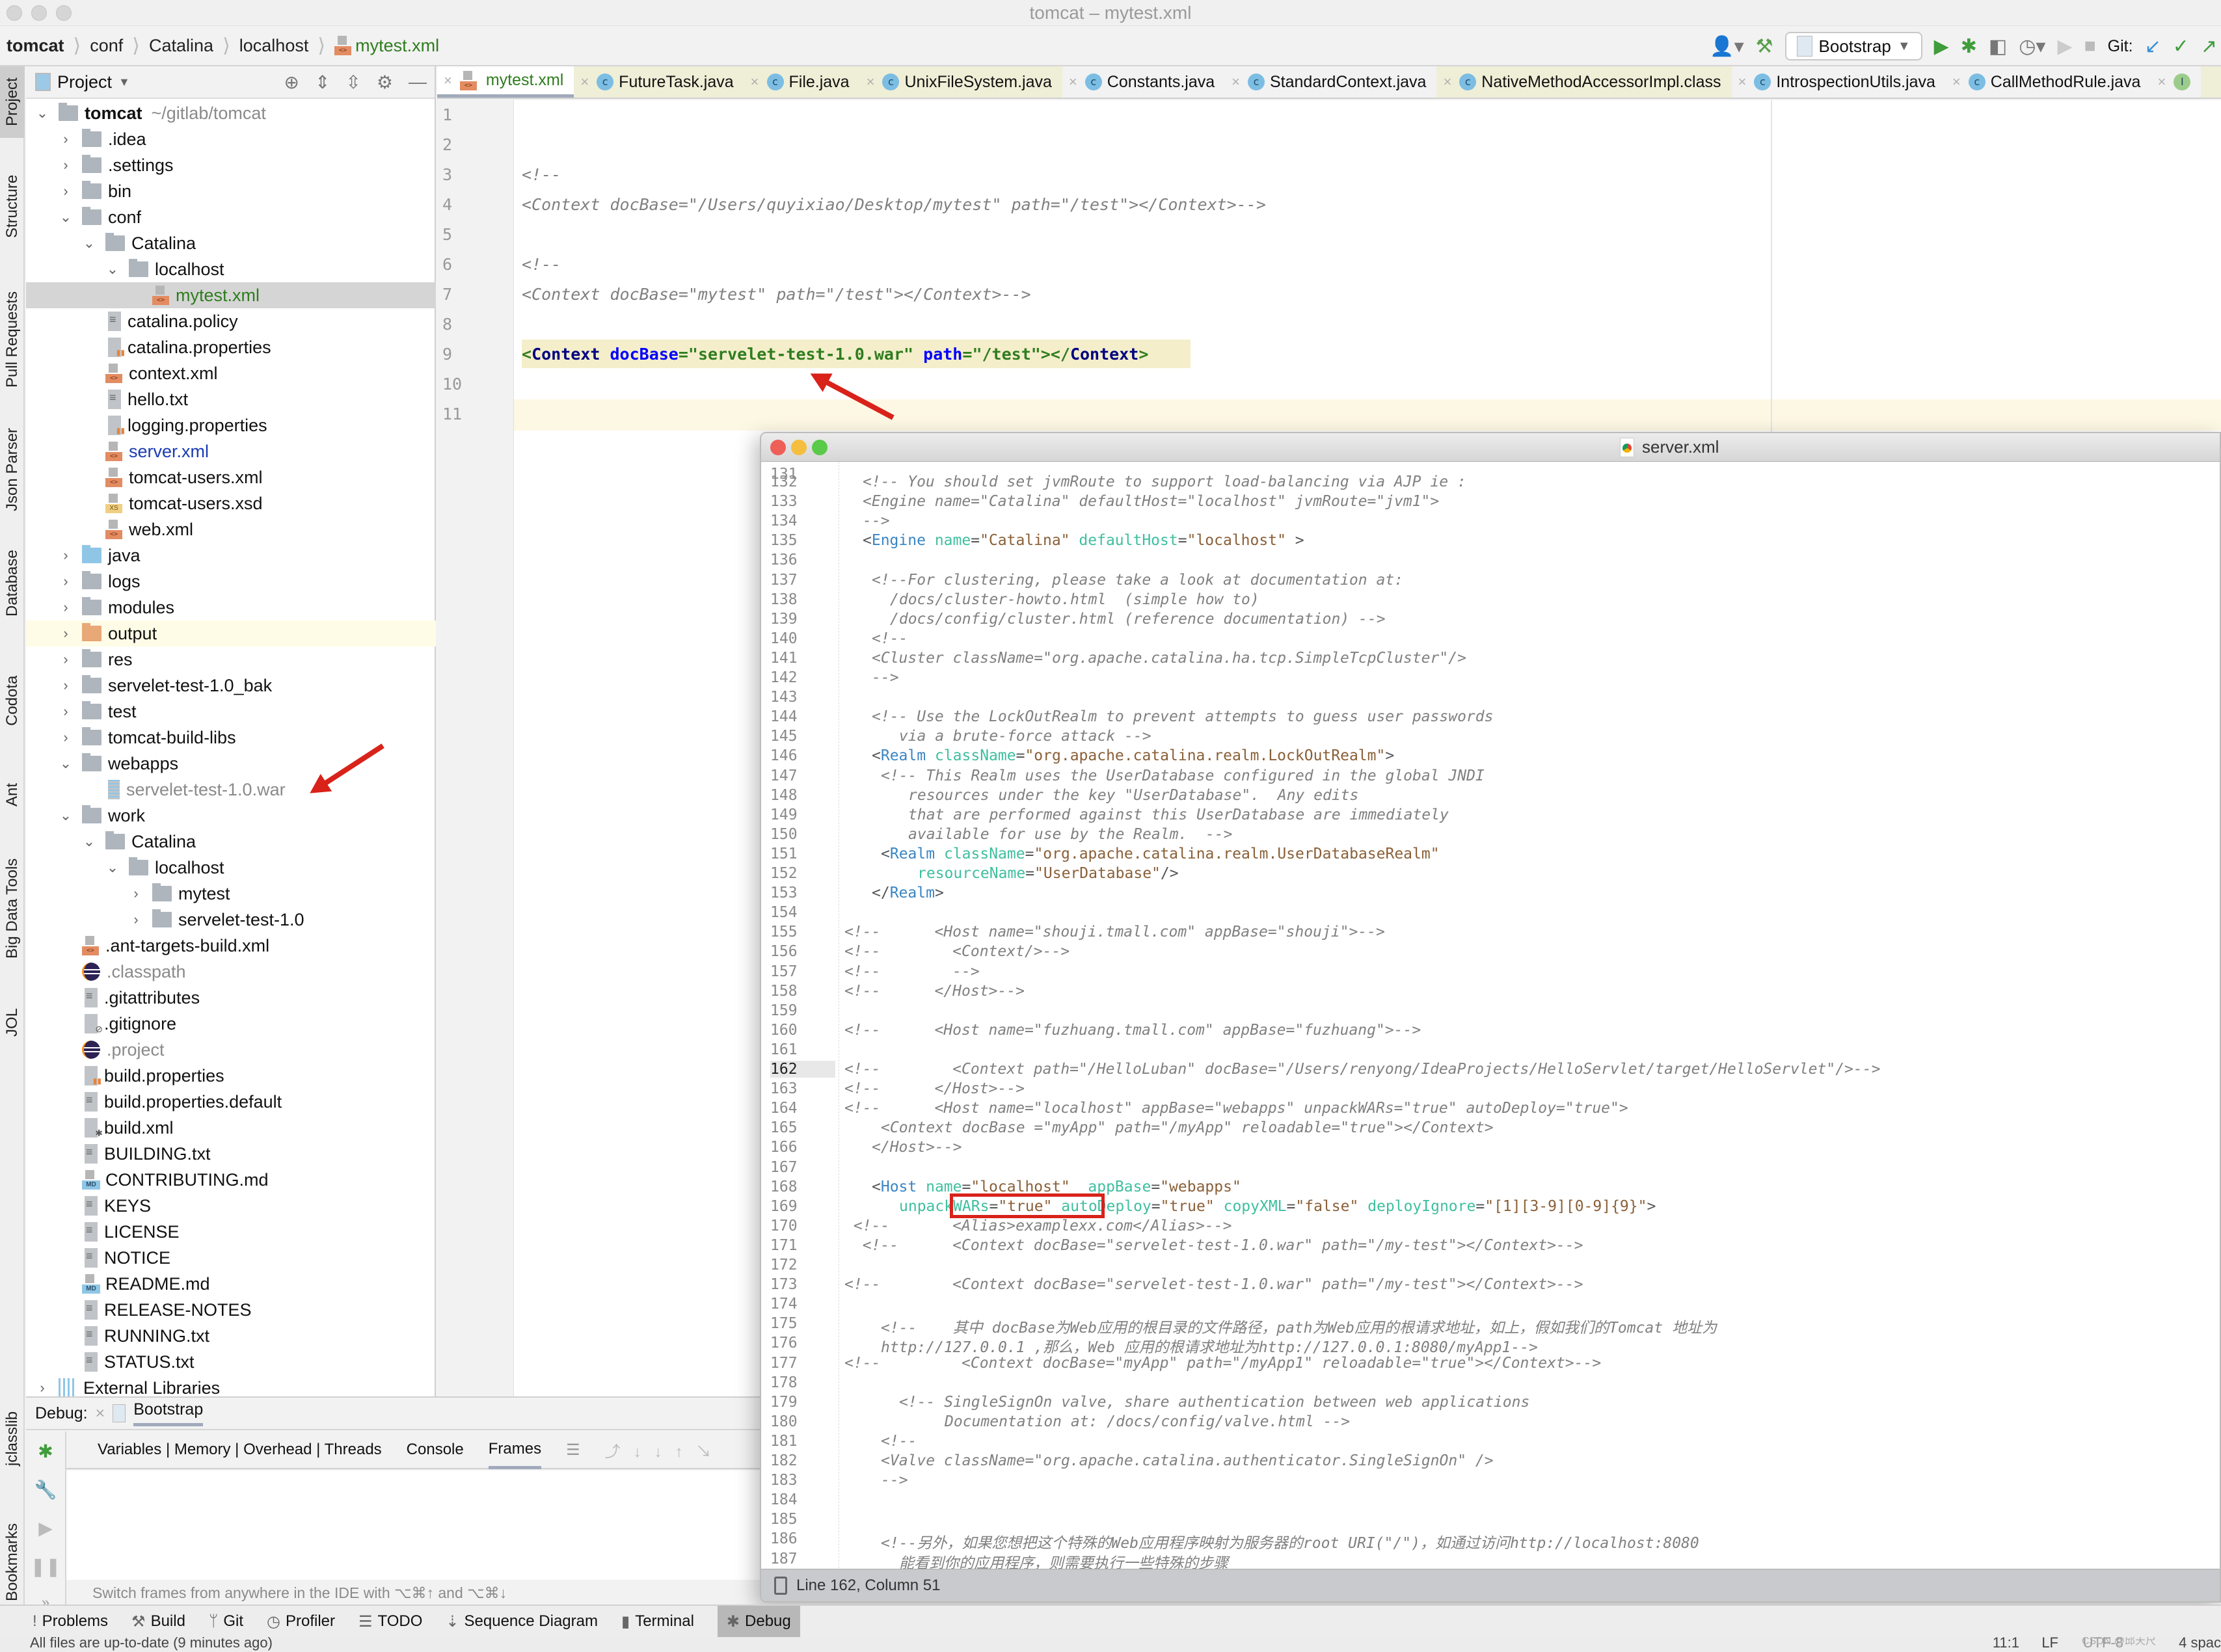  What do you see at coordinates (231, 321) in the screenshot?
I see `tree-item: catalina.policy` at bounding box center [231, 321].